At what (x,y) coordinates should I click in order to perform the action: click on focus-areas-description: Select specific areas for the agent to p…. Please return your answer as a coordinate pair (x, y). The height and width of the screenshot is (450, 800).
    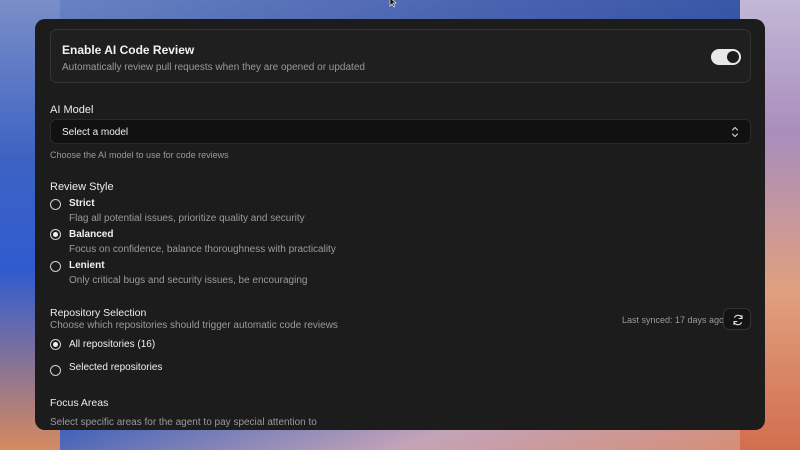
    Looking at the image, I should click on (183, 422).